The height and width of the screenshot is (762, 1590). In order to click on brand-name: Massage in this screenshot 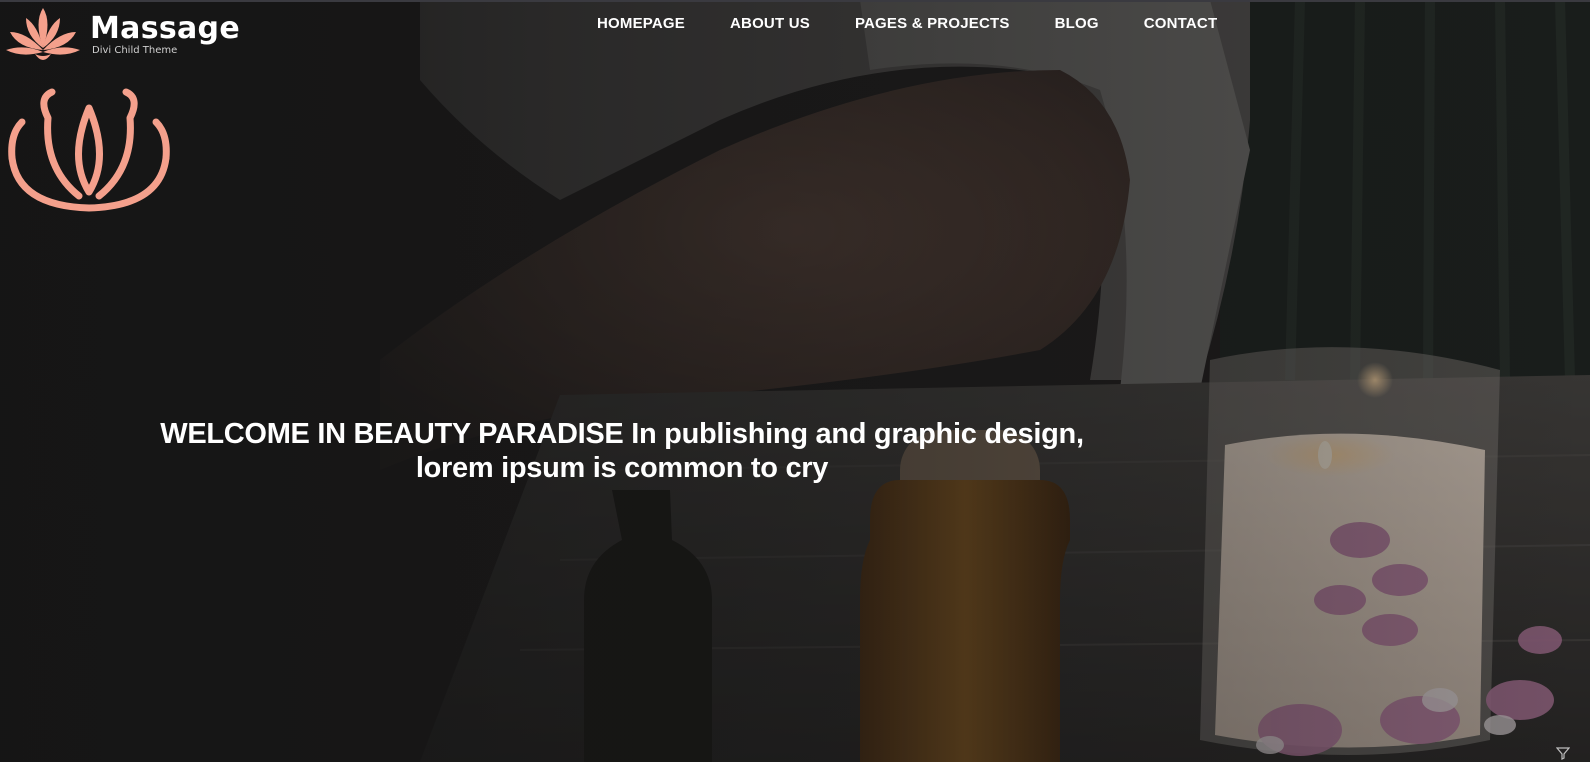, I will do `click(165, 28)`.